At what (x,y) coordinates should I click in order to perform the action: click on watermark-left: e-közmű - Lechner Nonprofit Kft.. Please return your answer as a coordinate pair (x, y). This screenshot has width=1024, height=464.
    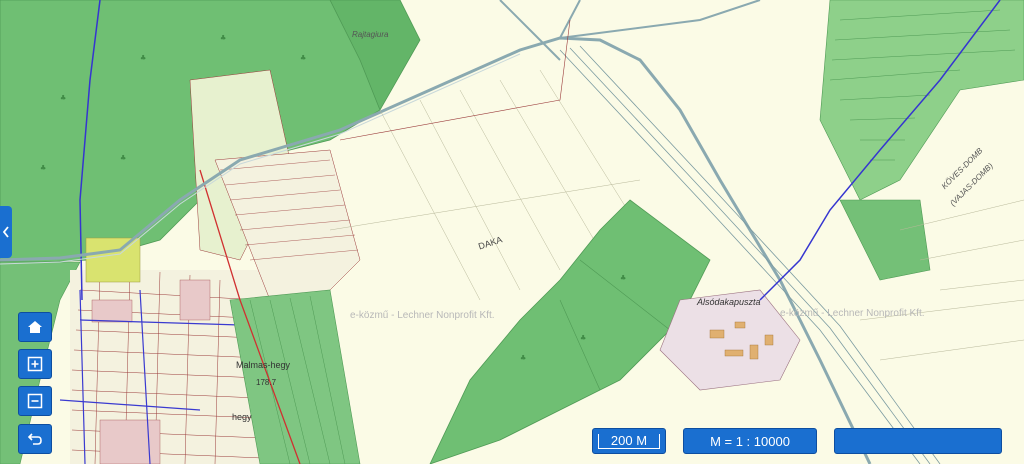
    Looking at the image, I should click on (422, 315).